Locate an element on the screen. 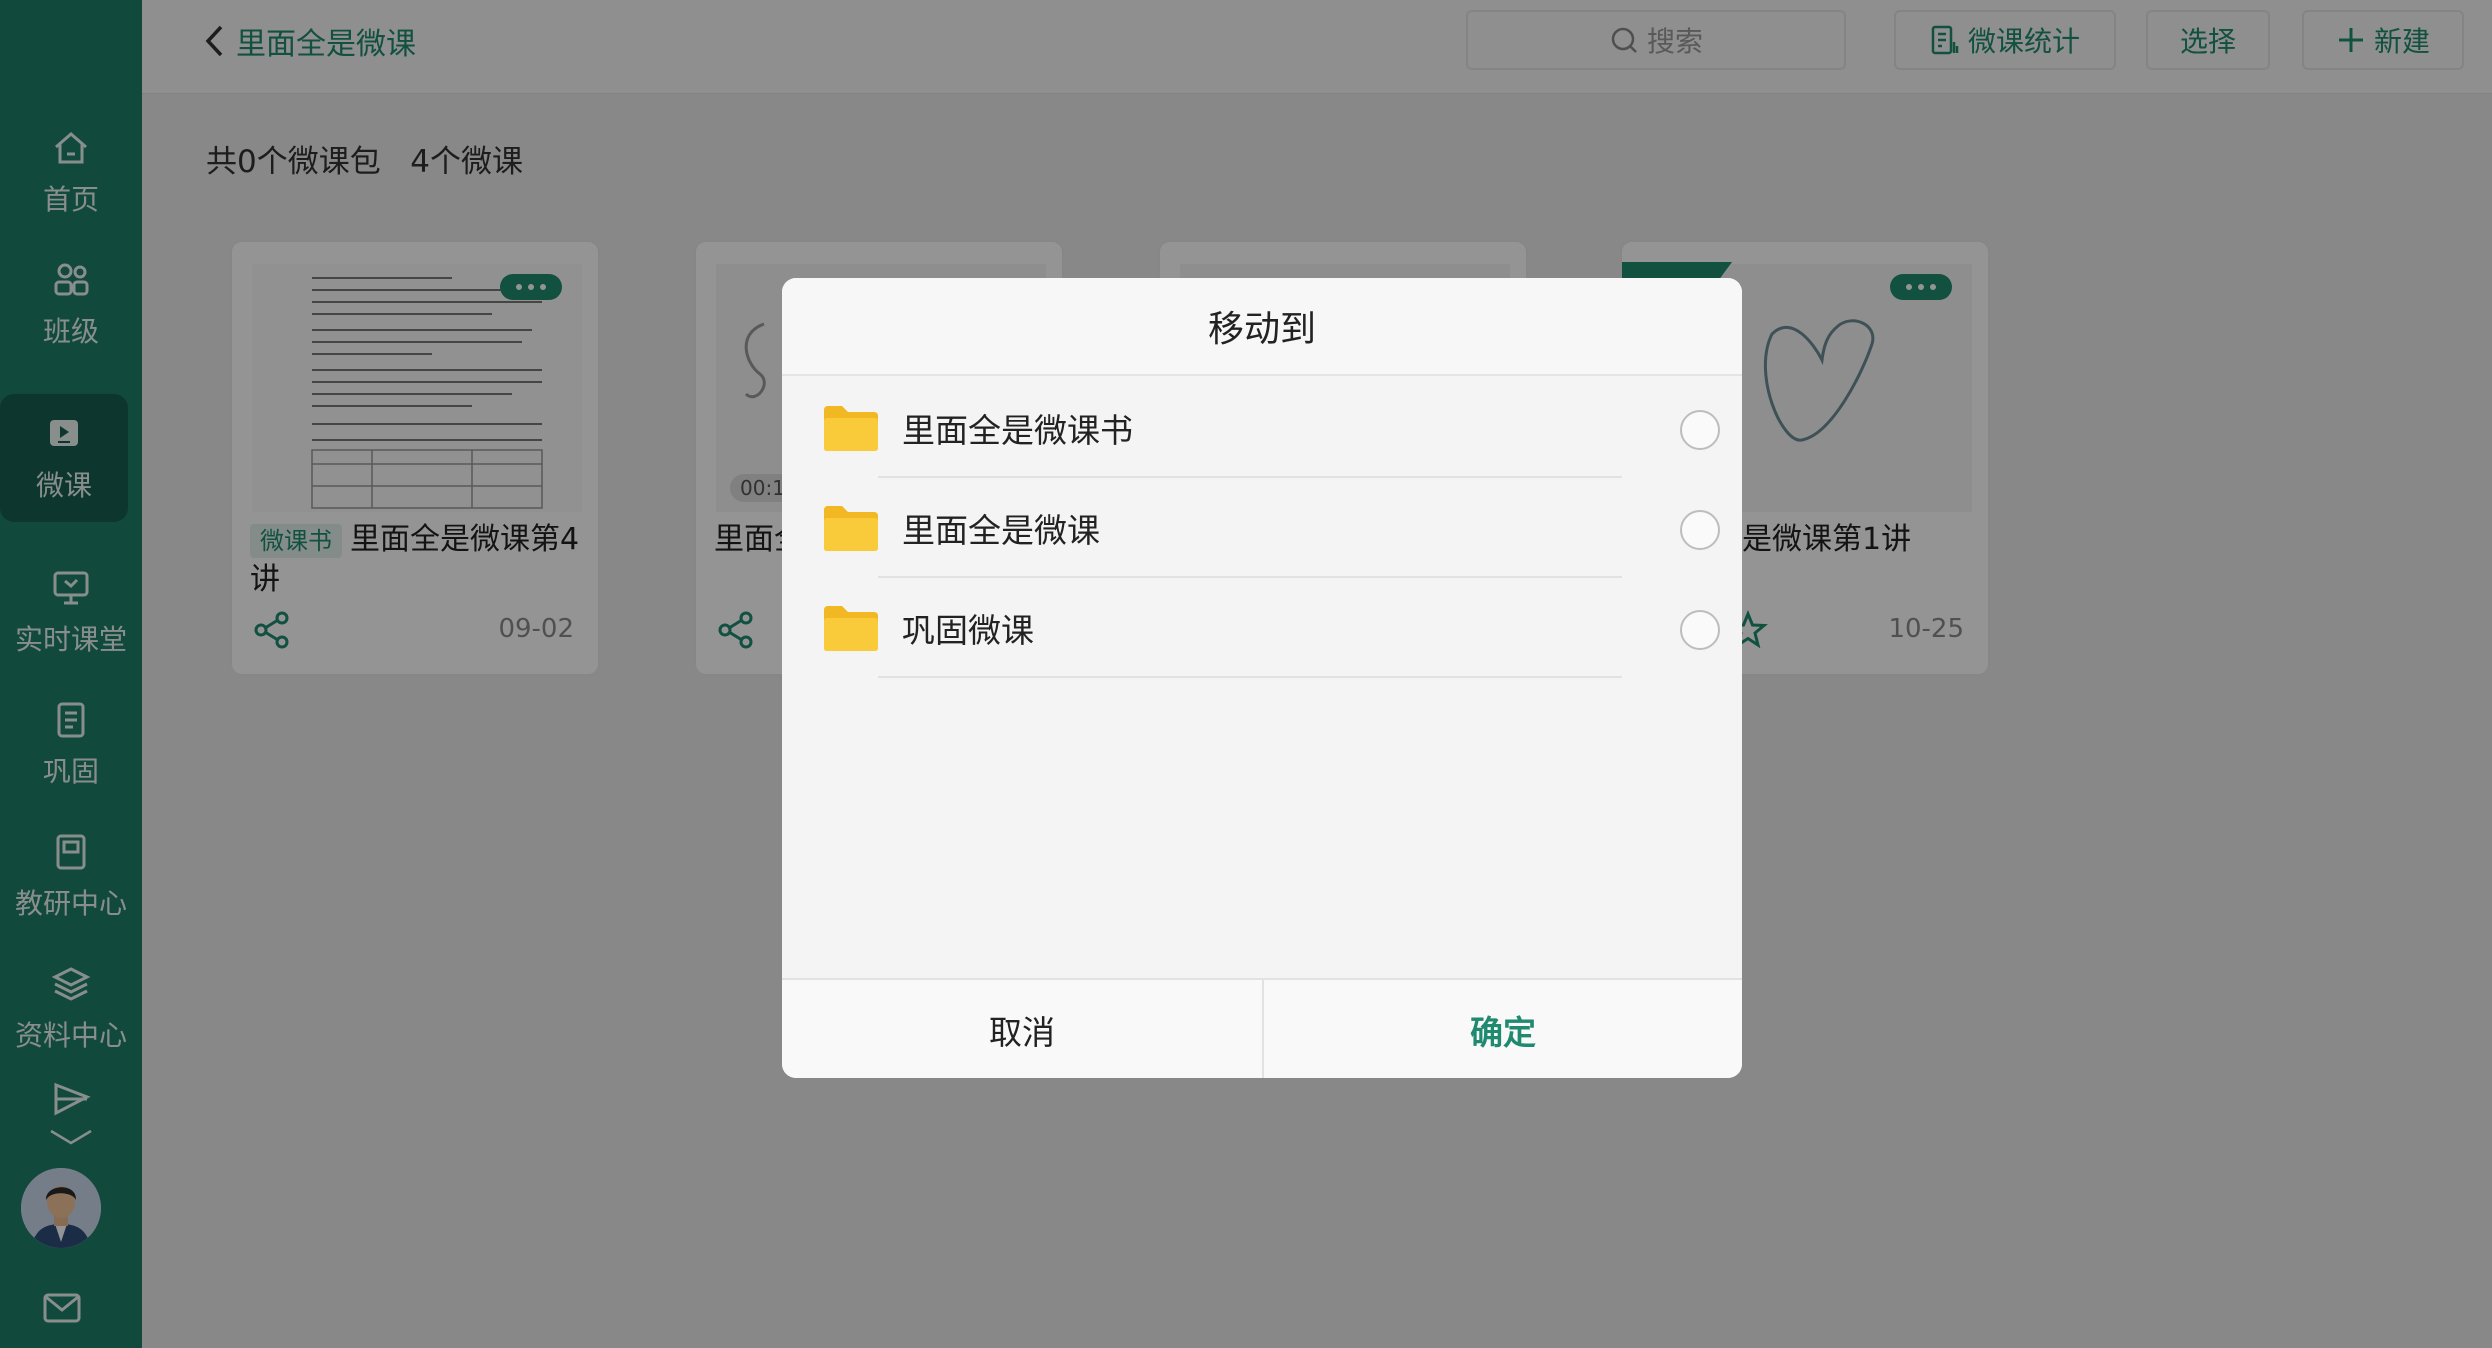  dialog-footer: 取消 确定 is located at coordinates (1262, 1028).